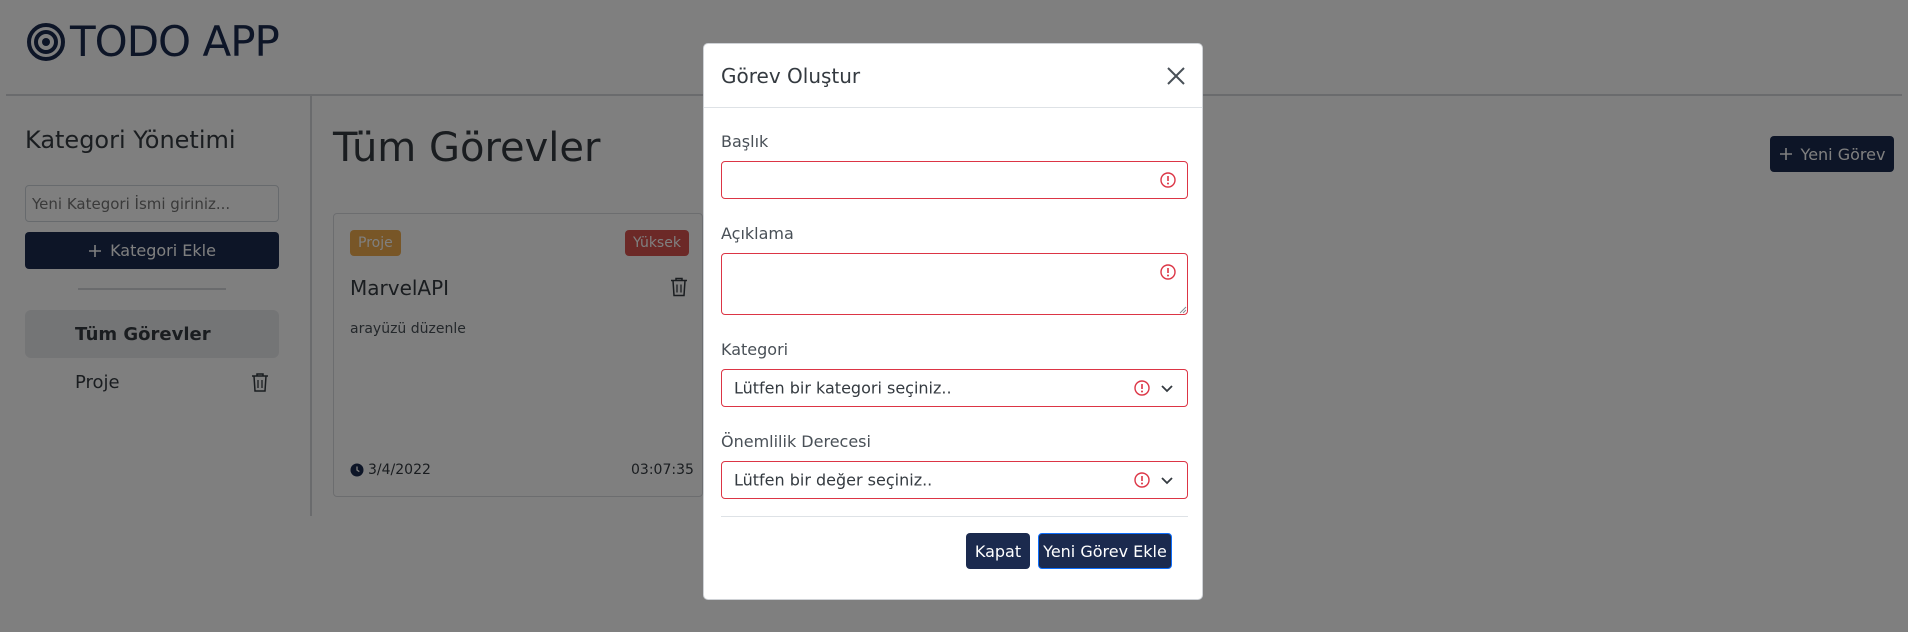  What do you see at coordinates (954, 516) in the screenshot?
I see `modal-footer-divider` at bounding box center [954, 516].